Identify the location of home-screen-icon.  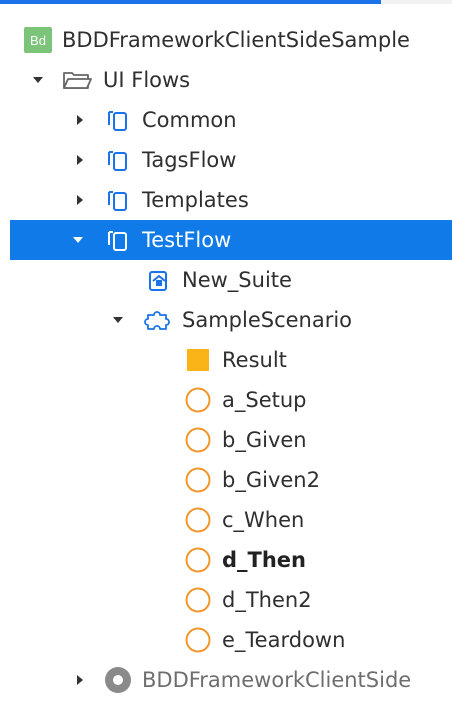
(158, 281).